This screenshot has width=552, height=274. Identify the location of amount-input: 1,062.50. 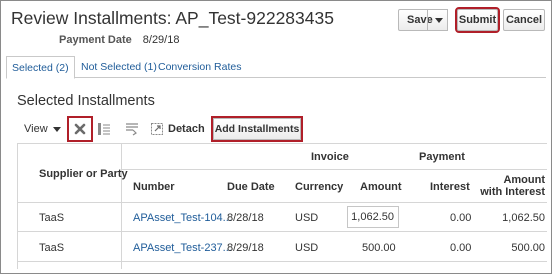
(373, 217).